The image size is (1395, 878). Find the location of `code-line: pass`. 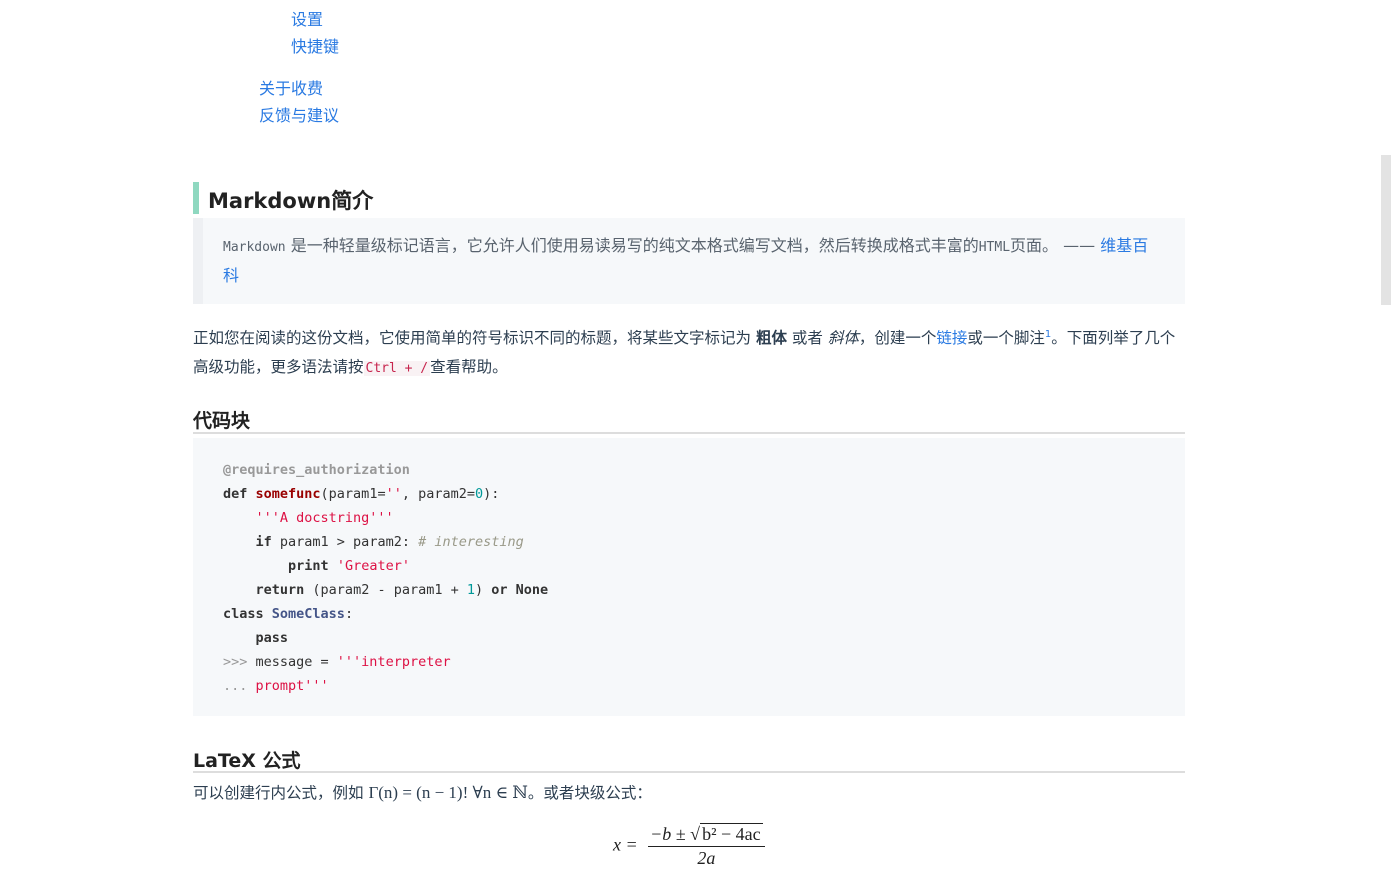

code-line: pass is located at coordinates (272, 638).